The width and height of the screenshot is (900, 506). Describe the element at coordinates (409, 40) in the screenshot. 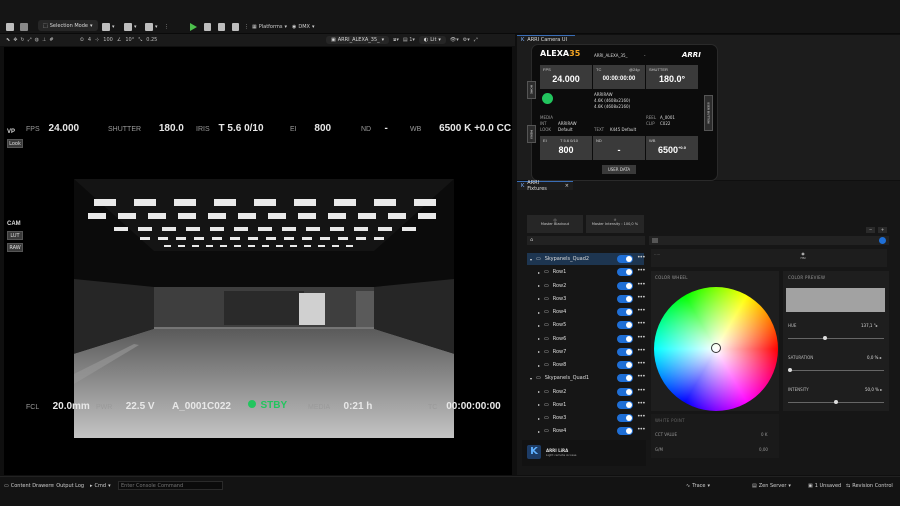

I see `layout-icon: ▤ 1▾` at that location.